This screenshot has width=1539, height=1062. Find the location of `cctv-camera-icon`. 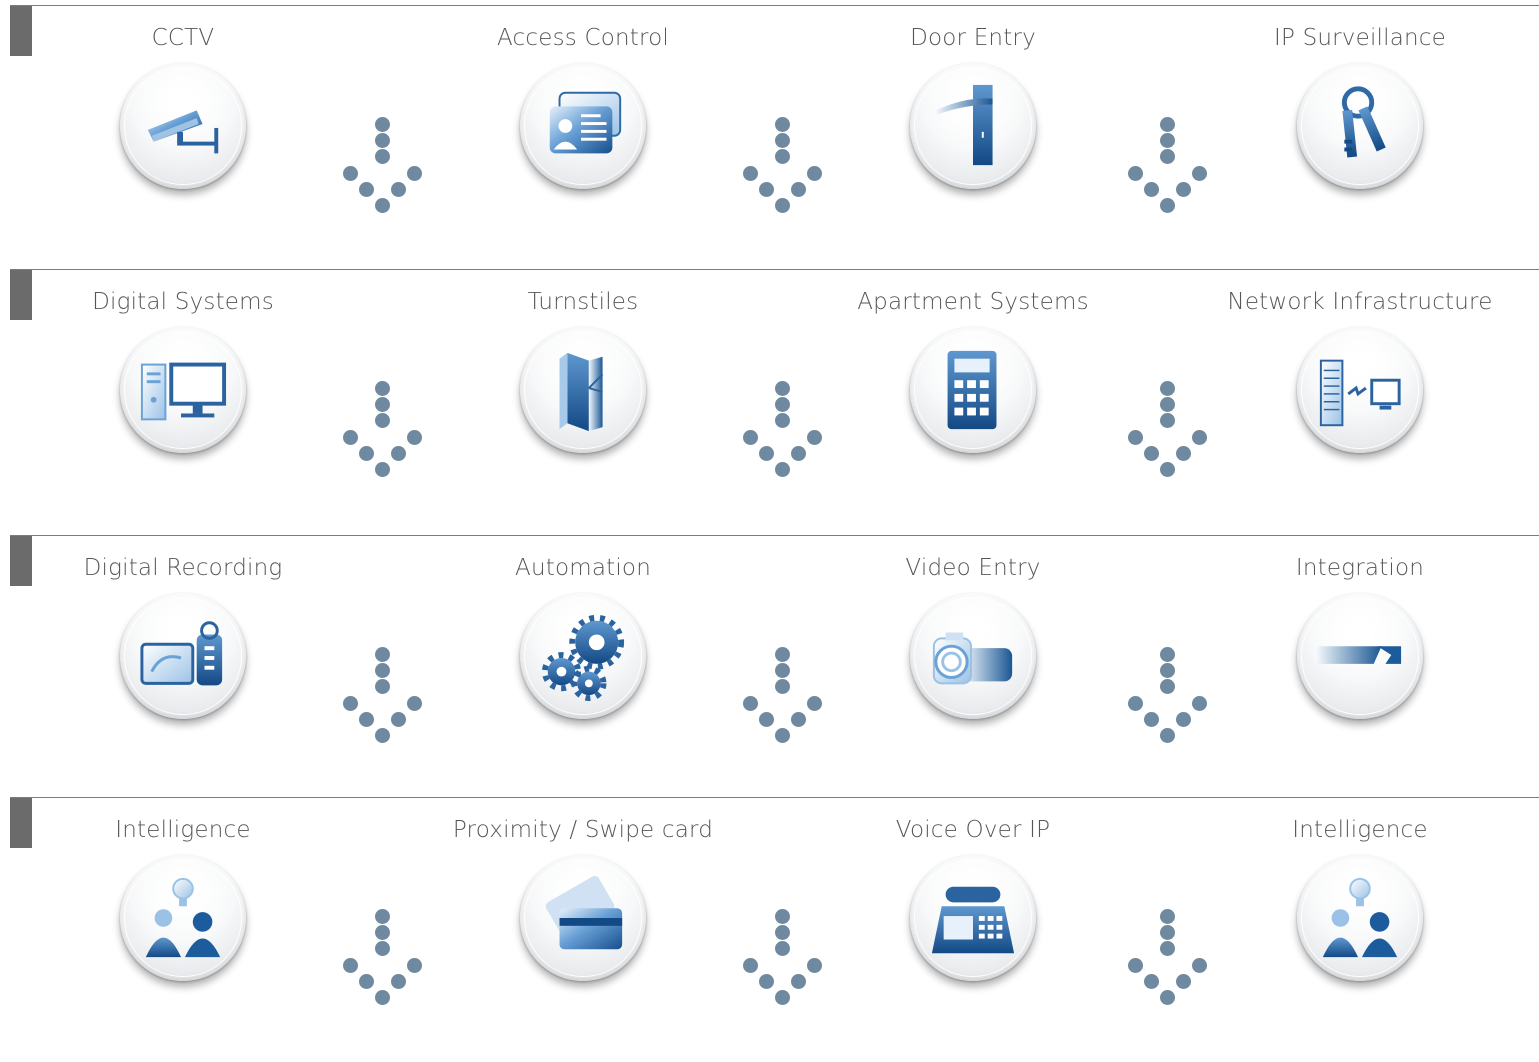

cctv-camera-icon is located at coordinates (183, 132).